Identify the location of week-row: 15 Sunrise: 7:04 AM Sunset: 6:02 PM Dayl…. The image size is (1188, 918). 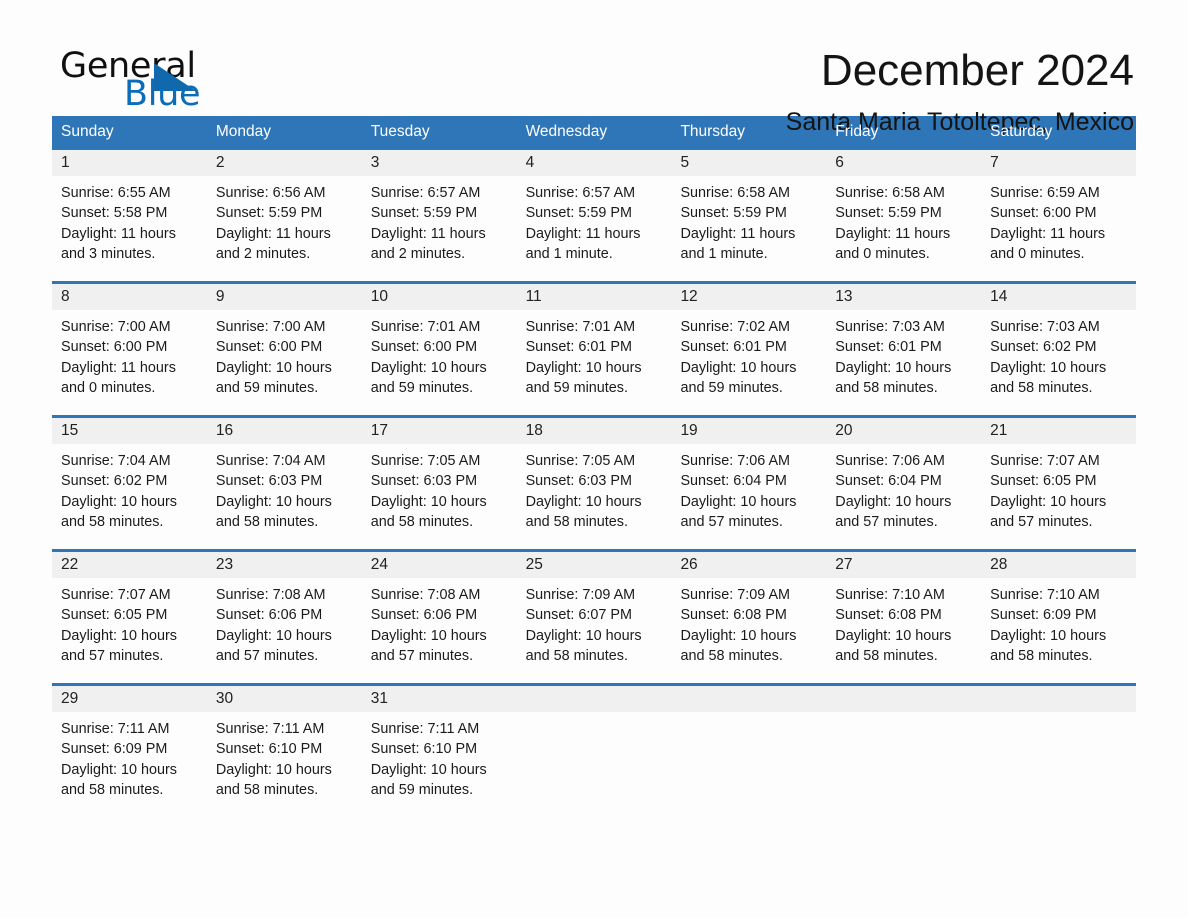
(594, 482).